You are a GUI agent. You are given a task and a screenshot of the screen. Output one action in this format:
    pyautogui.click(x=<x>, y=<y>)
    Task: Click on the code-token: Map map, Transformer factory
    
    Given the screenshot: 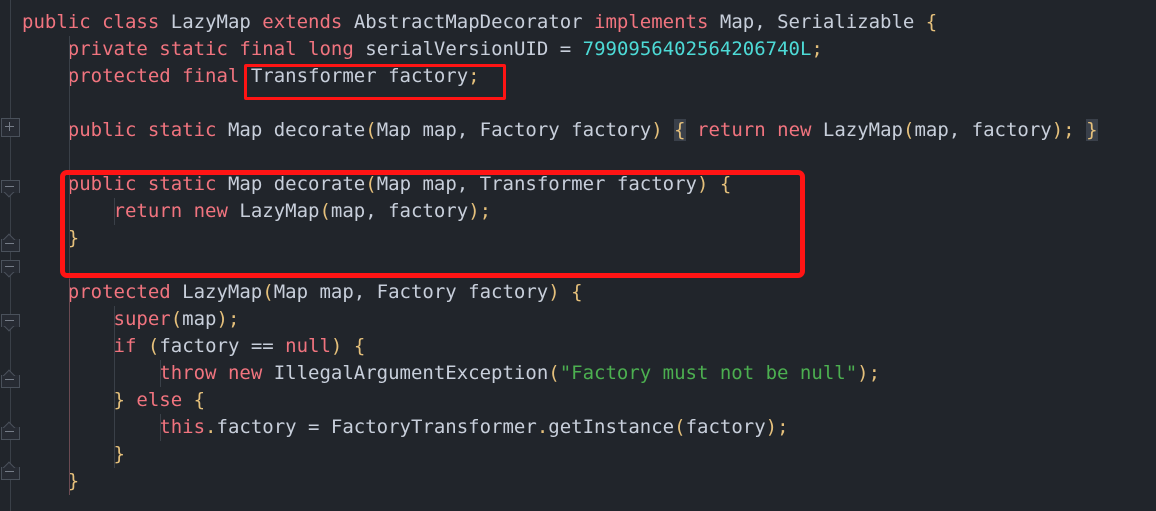 What is the action you would take?
    pyautogui.click(x=536, y=184)
    